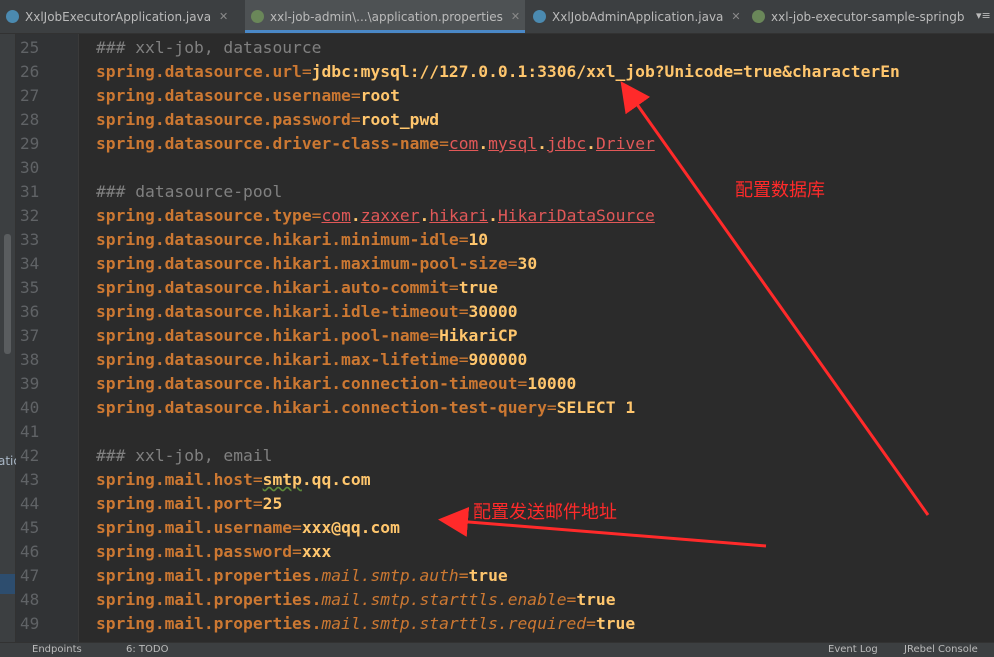 The image size is (994, 657). I want to click on tab-label: xxl-job-admin\...\application.properties, so click(386, 16).